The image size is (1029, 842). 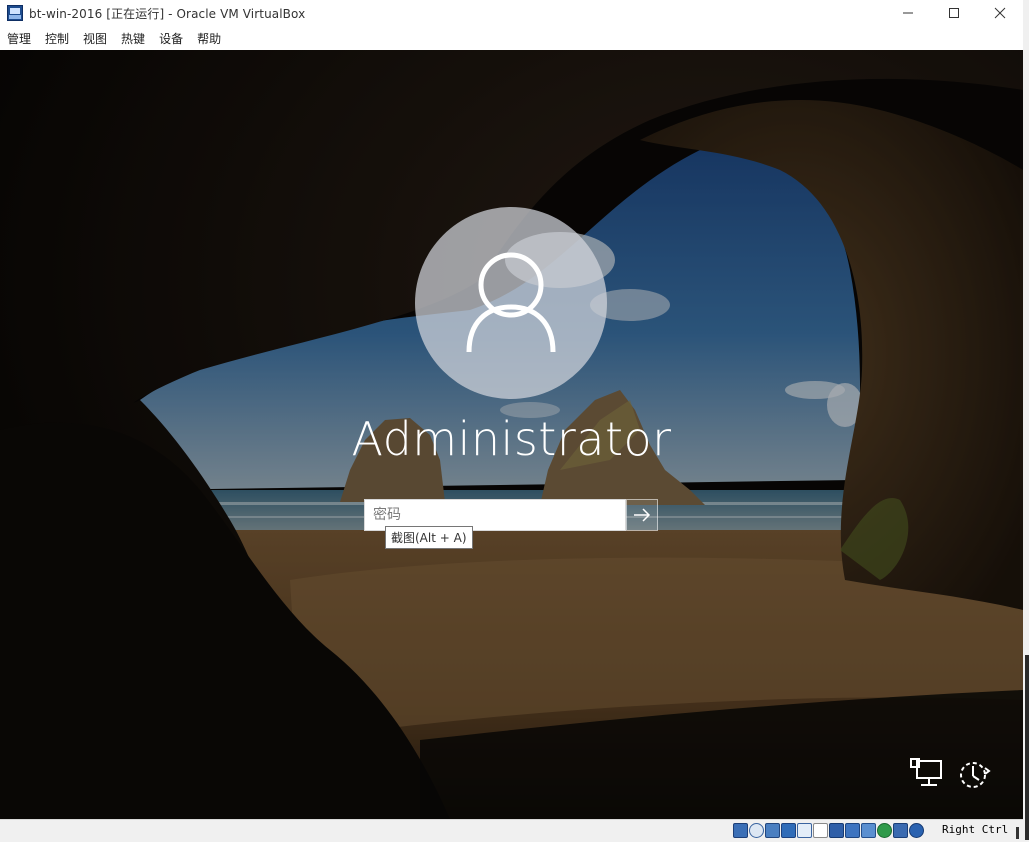 What do you see at coordinates (171, 38) in the screenshot?
I see `menu-item-devices: 设备` at bounding box center [171, 38].